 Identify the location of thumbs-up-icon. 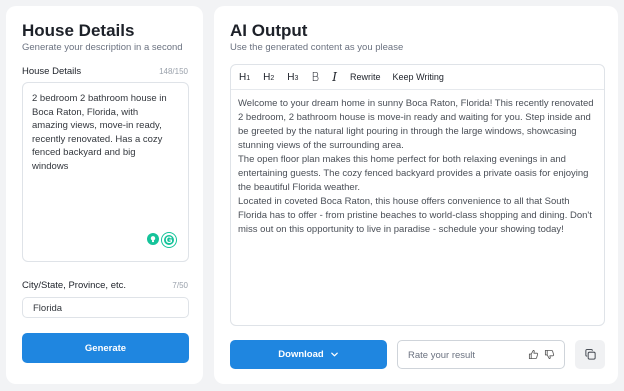
(533, 354).